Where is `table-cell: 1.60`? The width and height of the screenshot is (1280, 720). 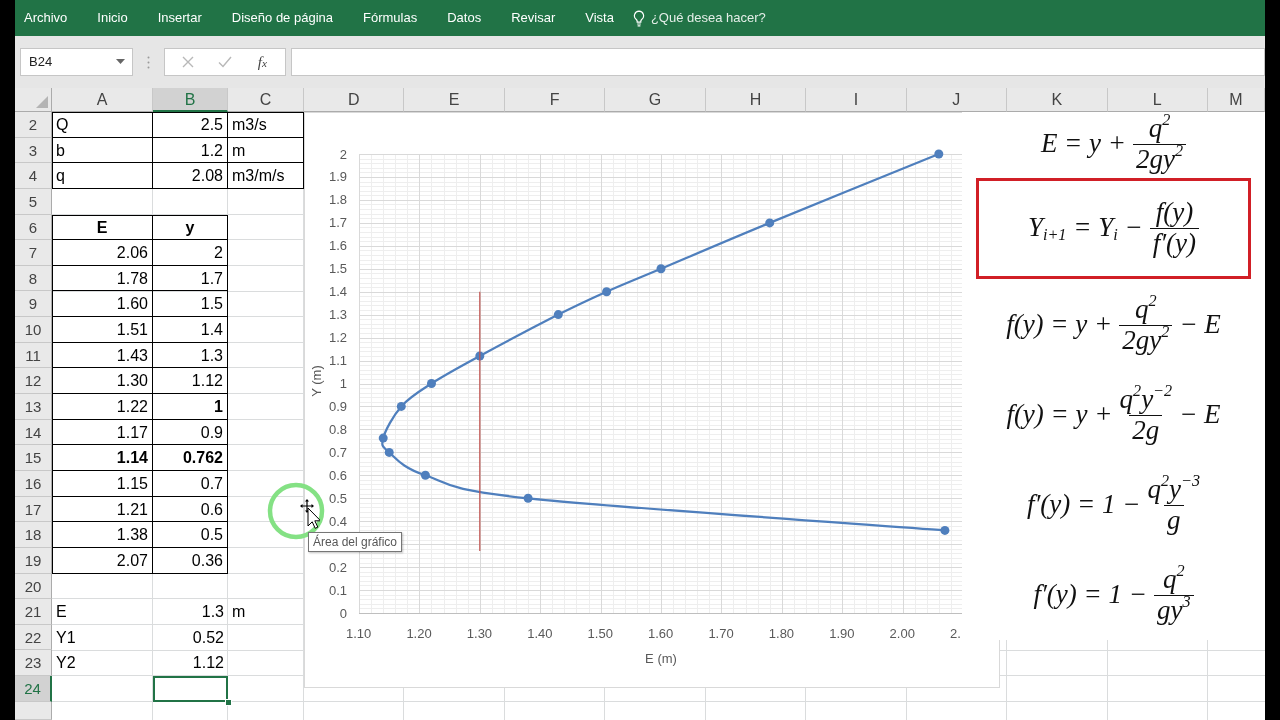
table-cell: 1.60 is located at coordinates (102, 304).